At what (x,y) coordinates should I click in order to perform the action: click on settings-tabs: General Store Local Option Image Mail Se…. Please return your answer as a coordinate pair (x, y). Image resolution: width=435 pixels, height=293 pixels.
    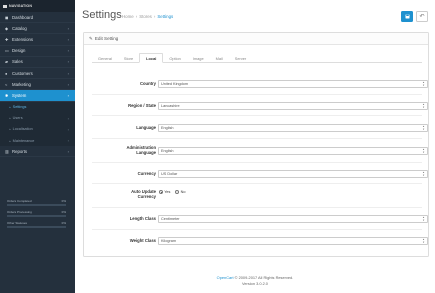
    Looking at the image, I should click on (257, 58).